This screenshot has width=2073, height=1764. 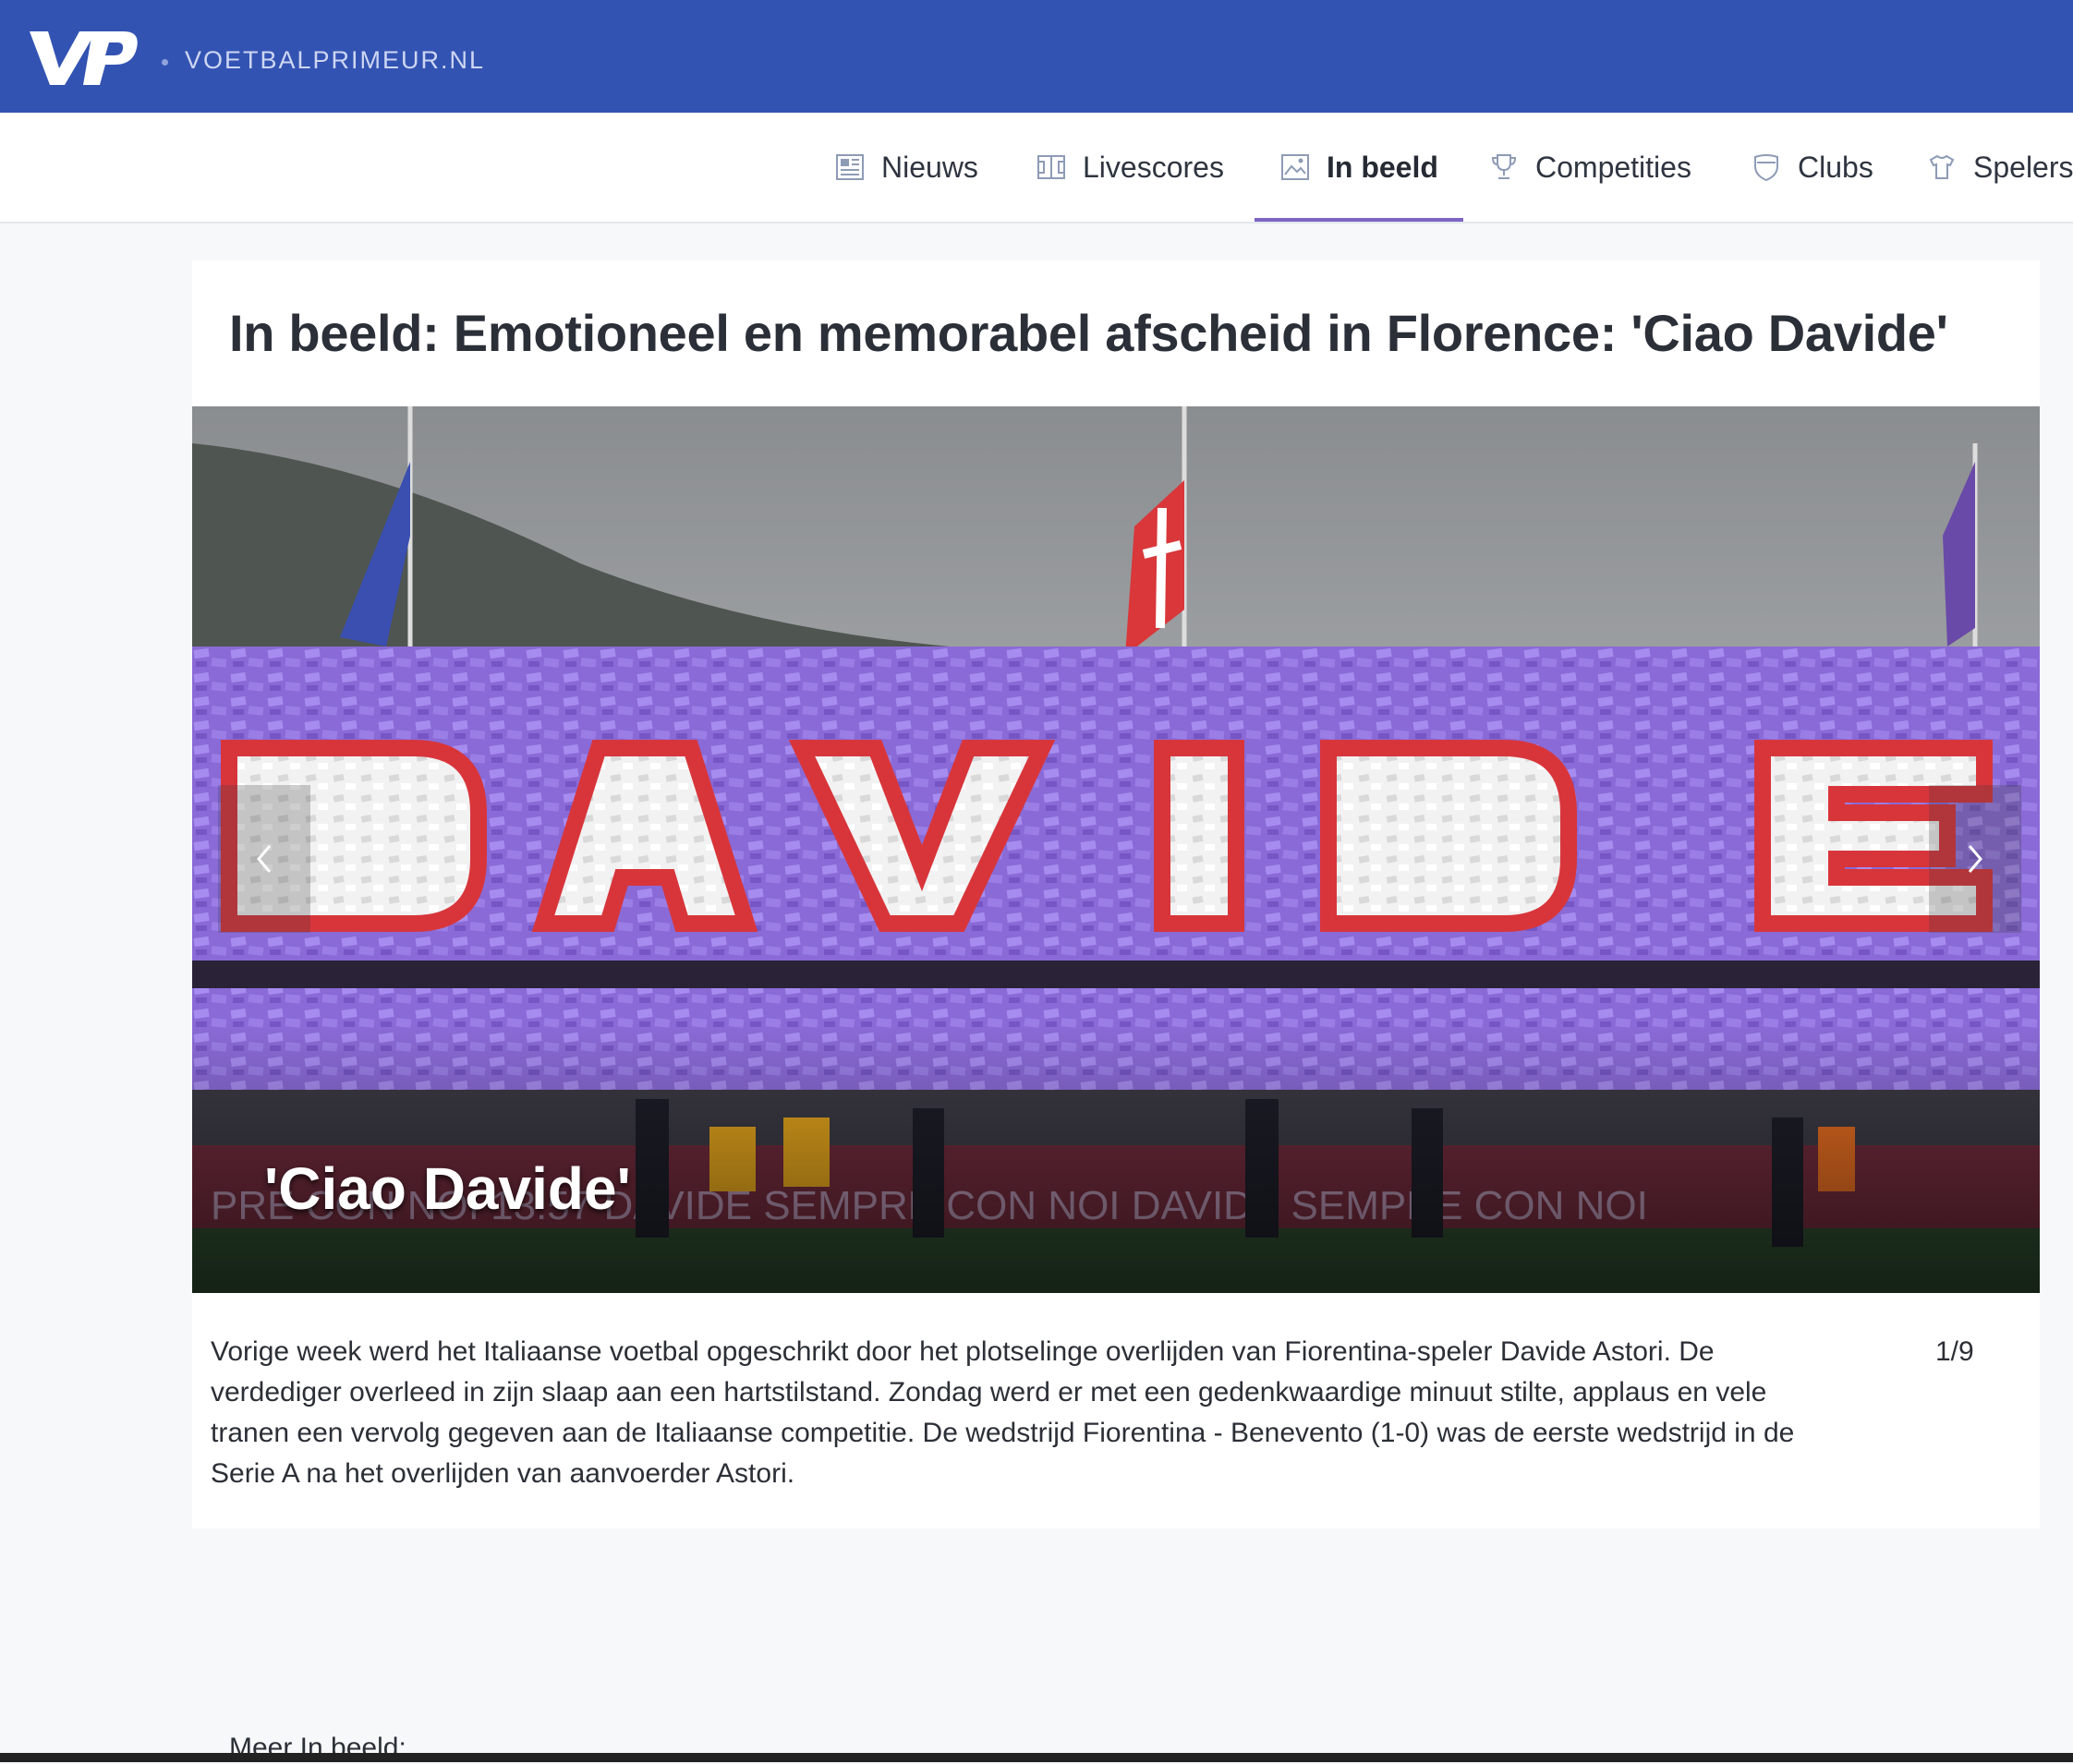 I want to click on nav-item-spelers: Spelers, so click(x=2000, y=167).